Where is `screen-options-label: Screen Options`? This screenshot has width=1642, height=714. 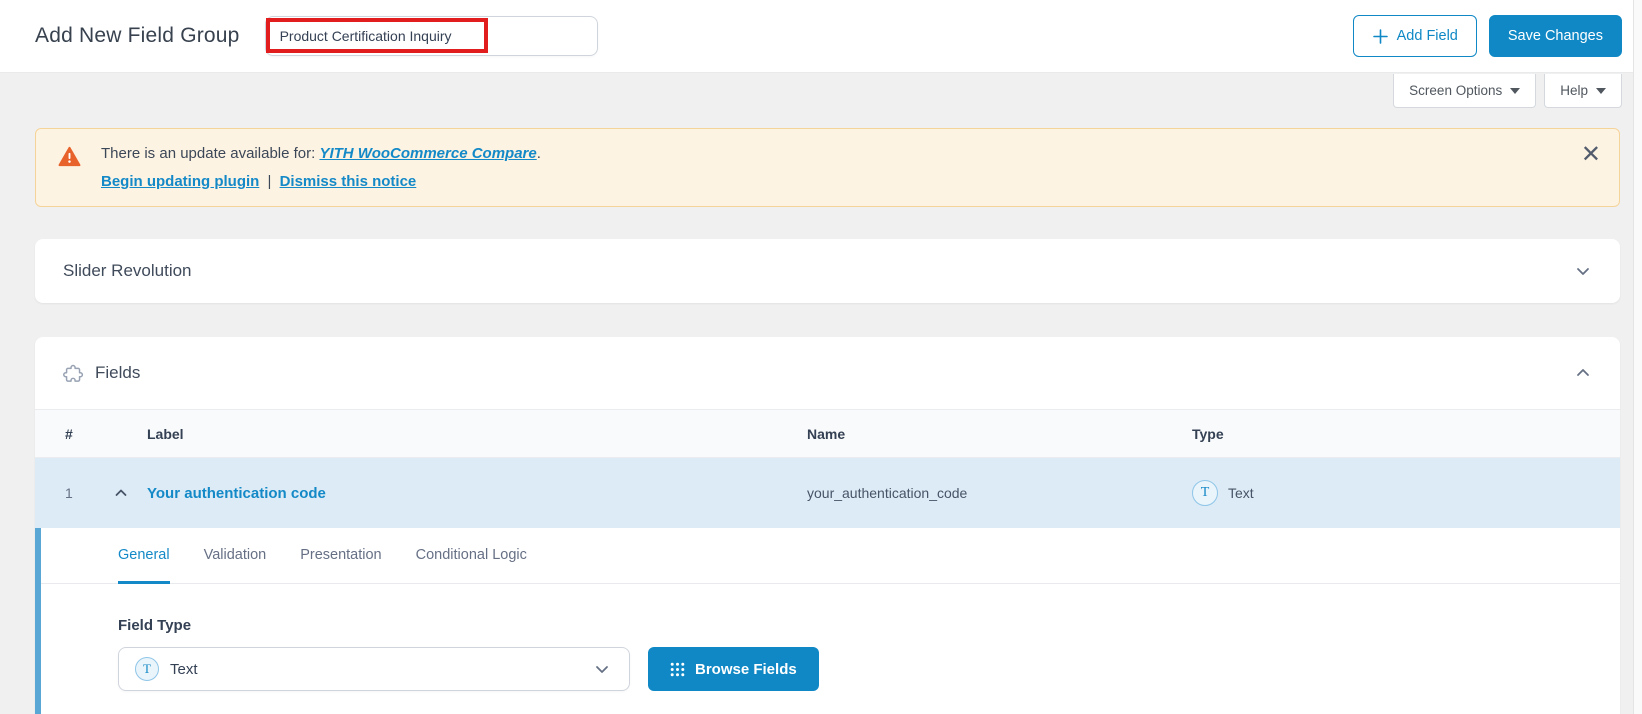 screen-options-label: Screen Options is located at coordinates (1456, 90).